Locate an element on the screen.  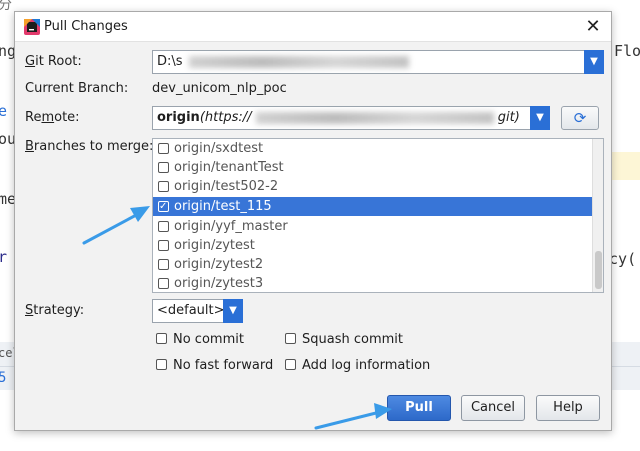
remote-url-end: git) is located at coordinates (508, 117).